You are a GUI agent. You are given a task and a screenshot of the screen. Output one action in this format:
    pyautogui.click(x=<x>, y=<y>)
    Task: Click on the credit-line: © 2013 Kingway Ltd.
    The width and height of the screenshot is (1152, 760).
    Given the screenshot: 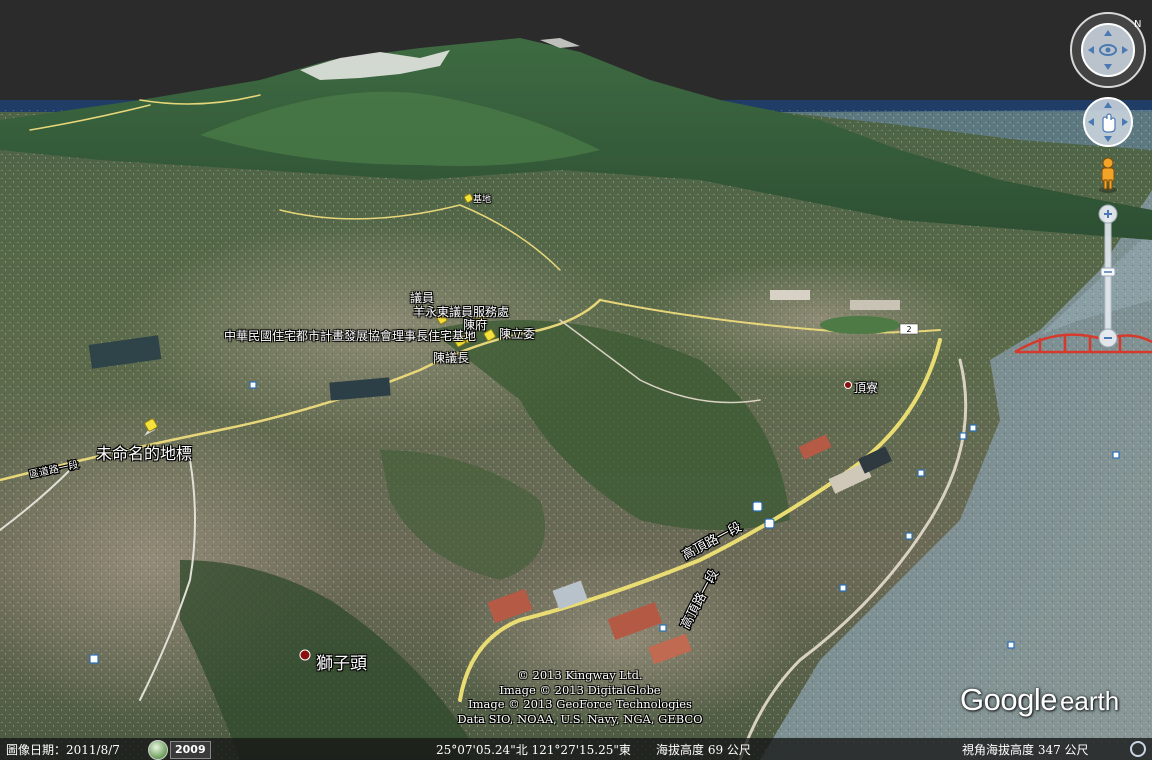 What is the action you would take?
    pyautogui.click(x=580, y=675)
    